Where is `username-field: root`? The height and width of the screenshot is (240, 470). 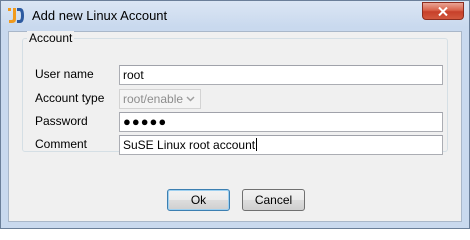
username-field: root is located at coordinates (281, 75).